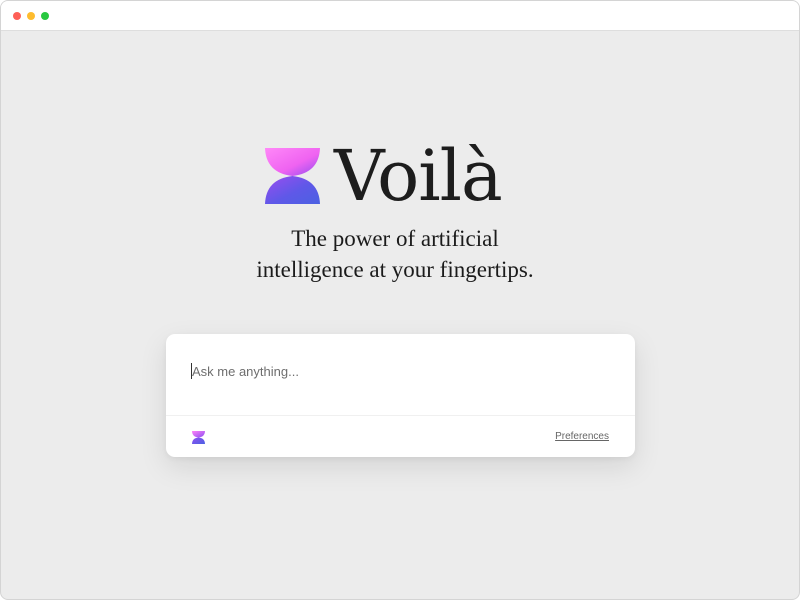  Describe the element at coordinates (395, 269) in the screenshot. I see `tagline-line-2: intelligence at your fingertips.` at that location.